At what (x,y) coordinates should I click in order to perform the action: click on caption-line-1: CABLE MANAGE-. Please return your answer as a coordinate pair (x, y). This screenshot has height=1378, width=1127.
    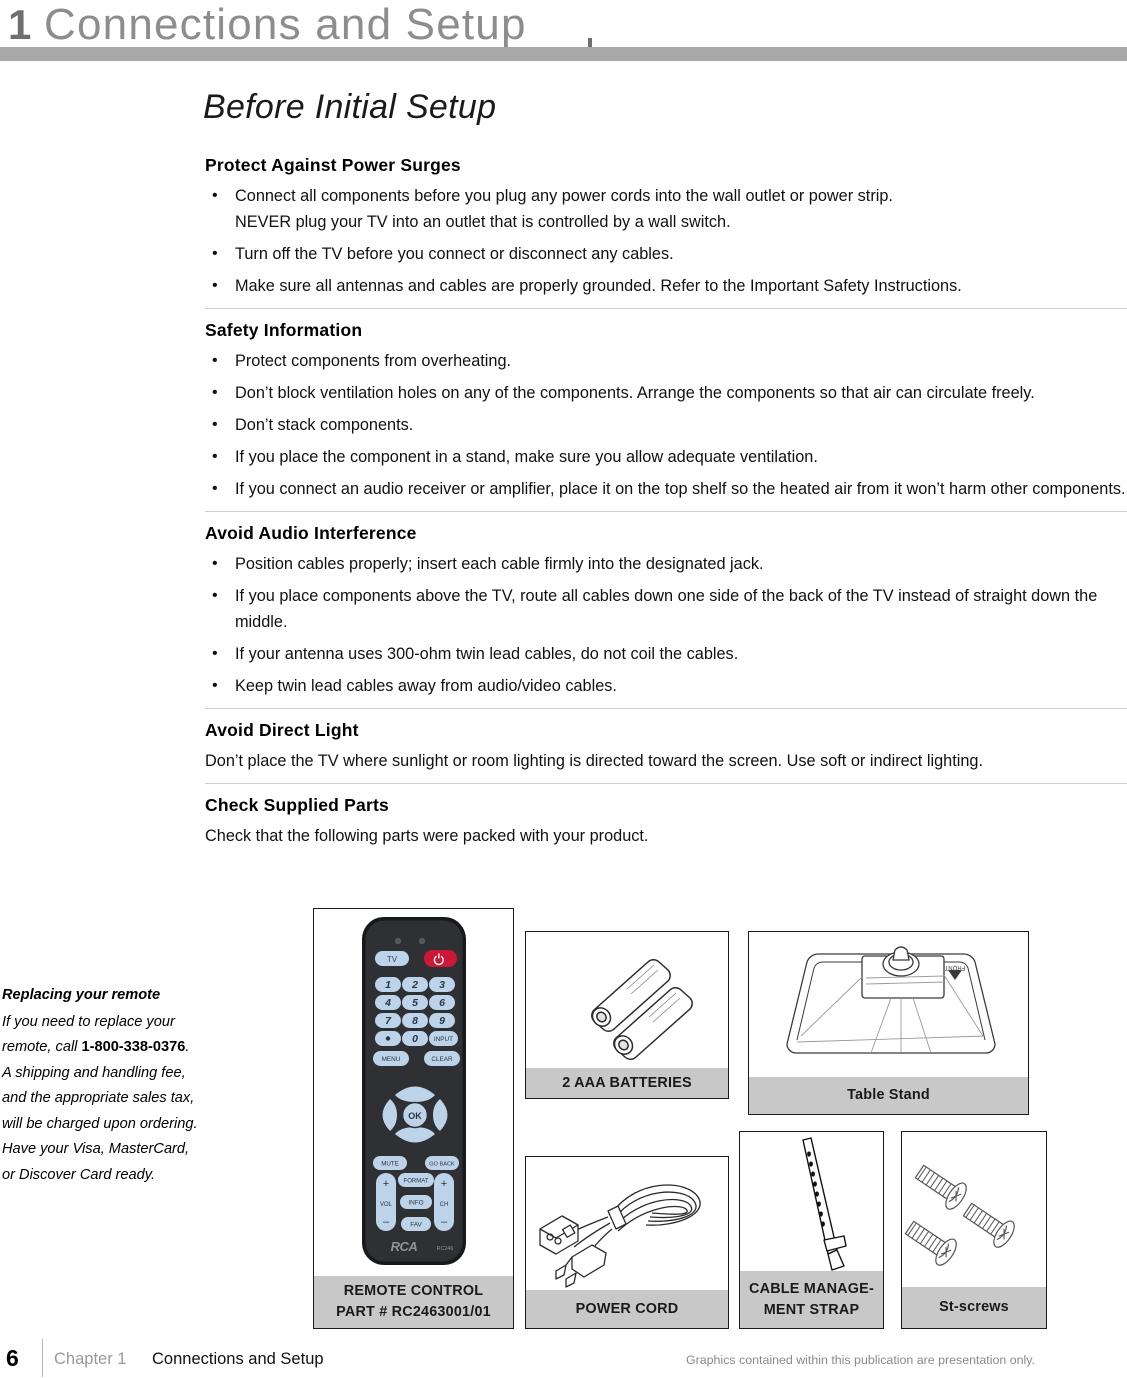
    Looking at the image, I should click on (811, 1288).